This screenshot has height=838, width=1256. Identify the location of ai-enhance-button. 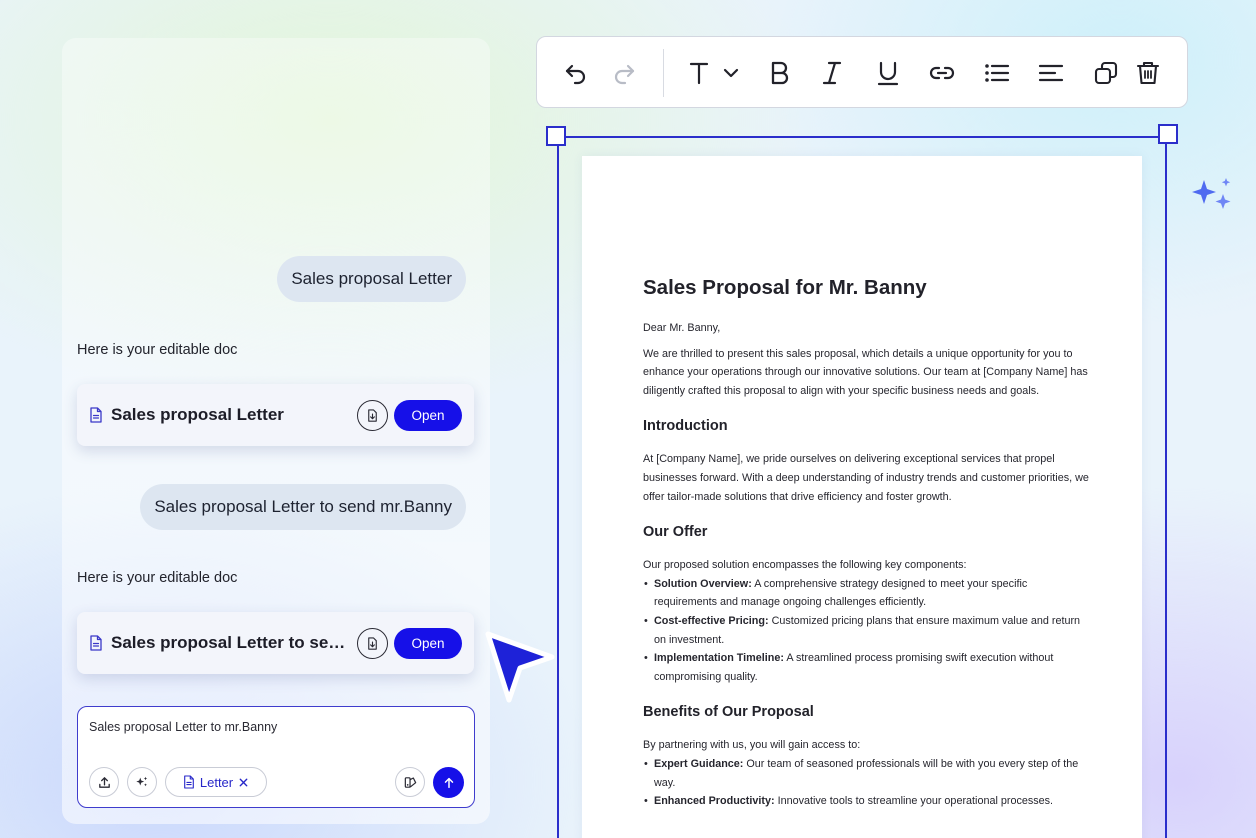
(142, 782).